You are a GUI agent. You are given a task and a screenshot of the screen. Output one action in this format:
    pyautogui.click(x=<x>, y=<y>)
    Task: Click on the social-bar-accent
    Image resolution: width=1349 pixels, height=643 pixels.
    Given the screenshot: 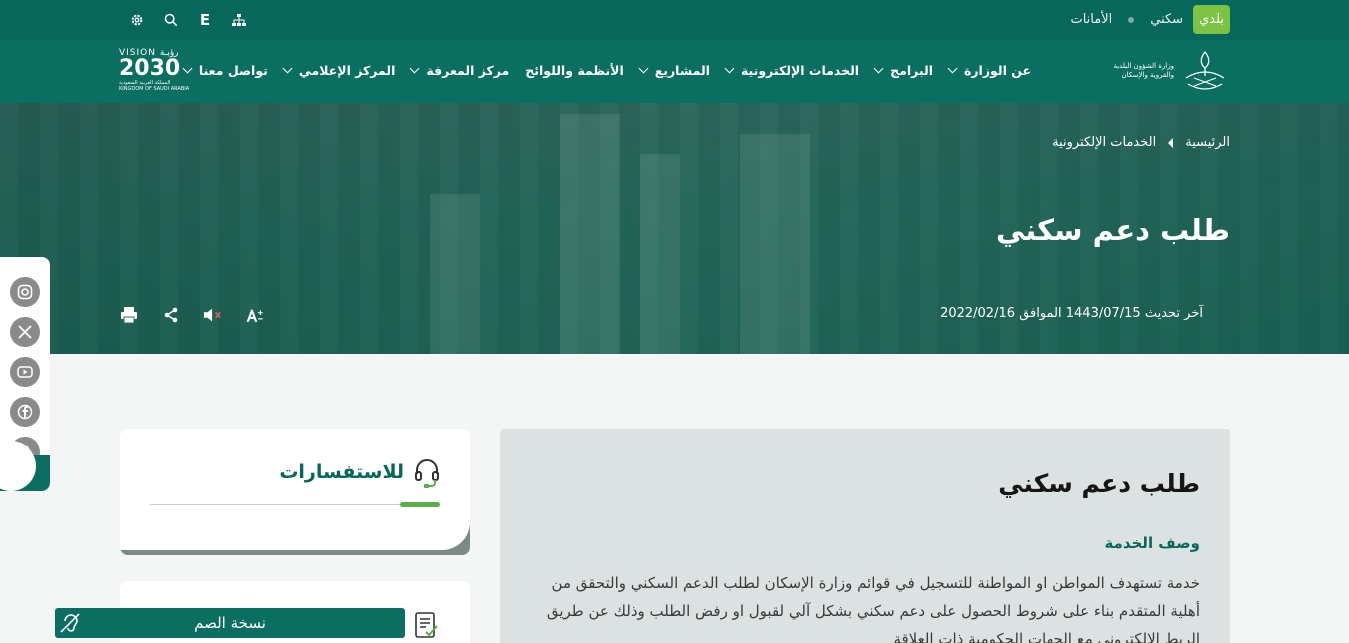 What is the action you would take?
    pyautogui.click(x=25, y=466)
    